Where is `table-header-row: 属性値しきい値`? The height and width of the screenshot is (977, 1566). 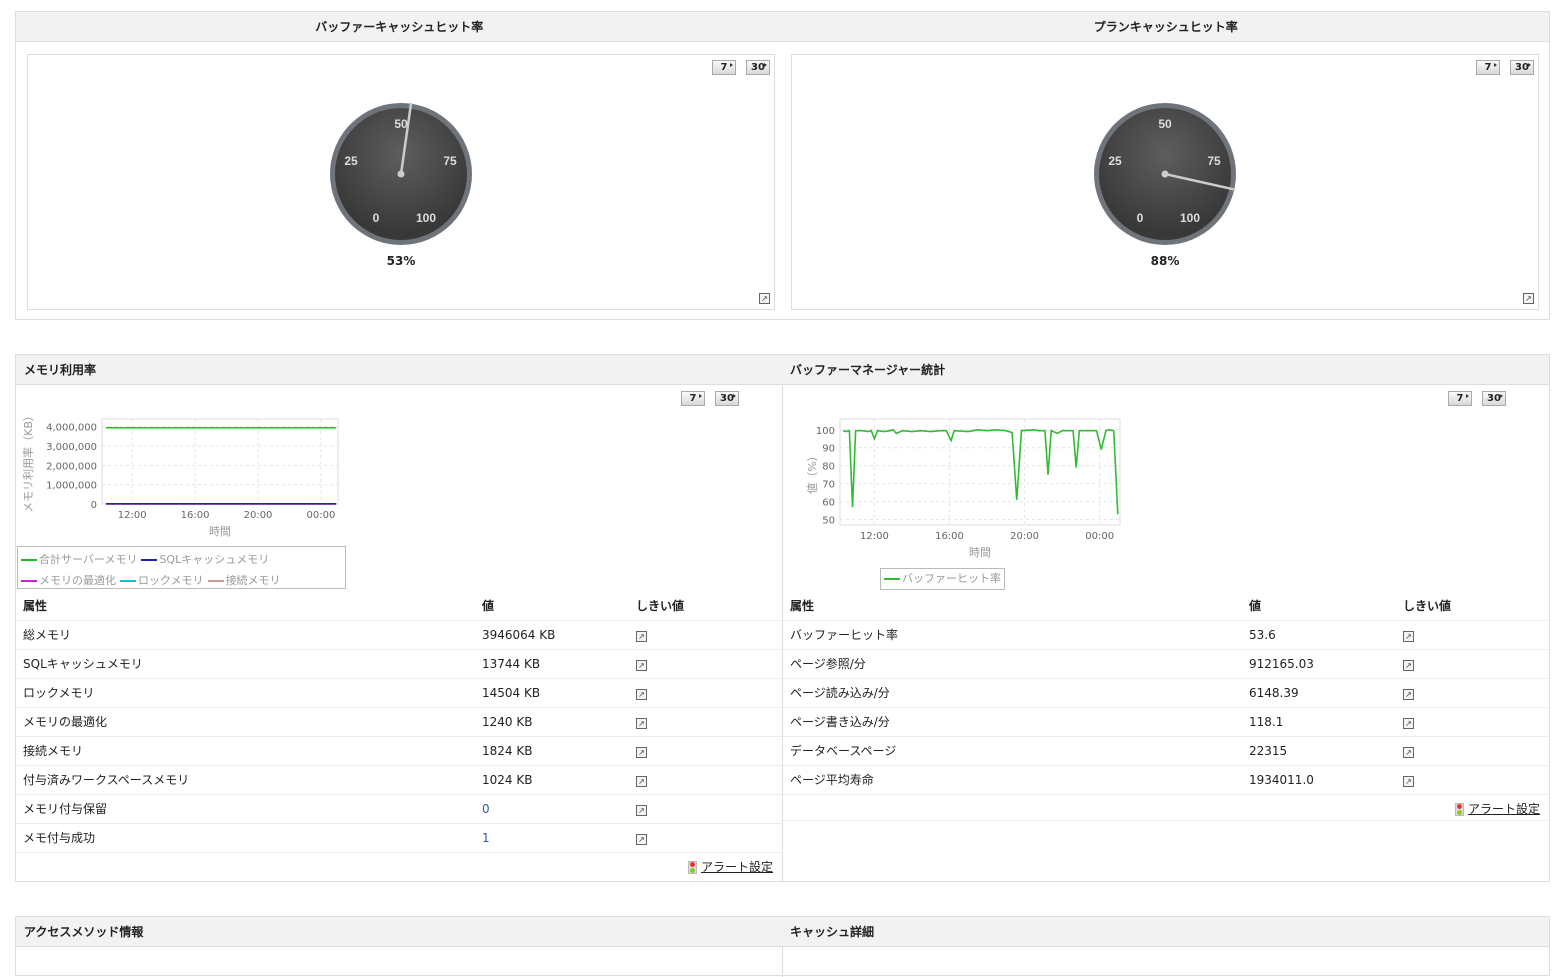
table-header-row: 属性値しきい値 is located at coordinates (399, 606).